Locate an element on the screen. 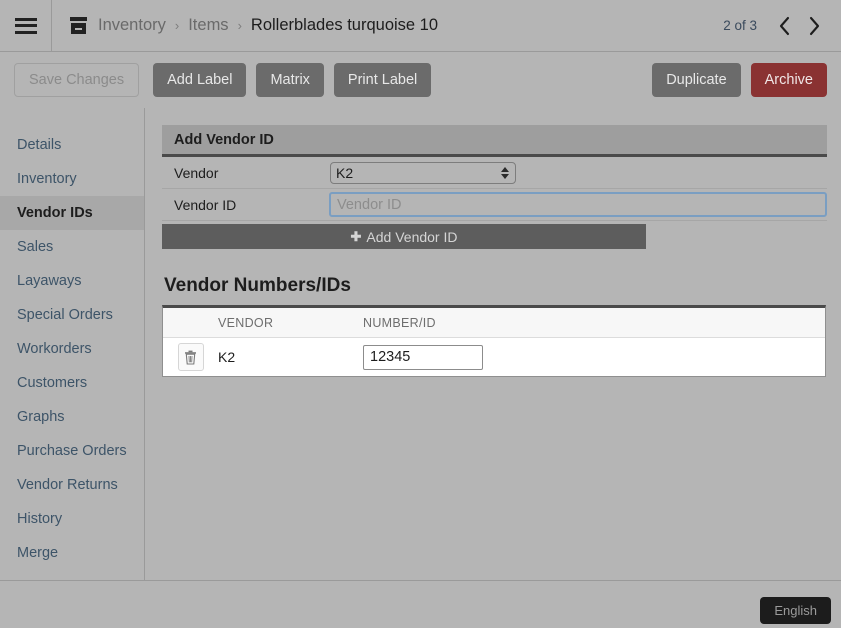 The width and height of the screenshot is (841, 628). sidebar-item-special-orders: Special Orders is located at coordinates (72, 315).